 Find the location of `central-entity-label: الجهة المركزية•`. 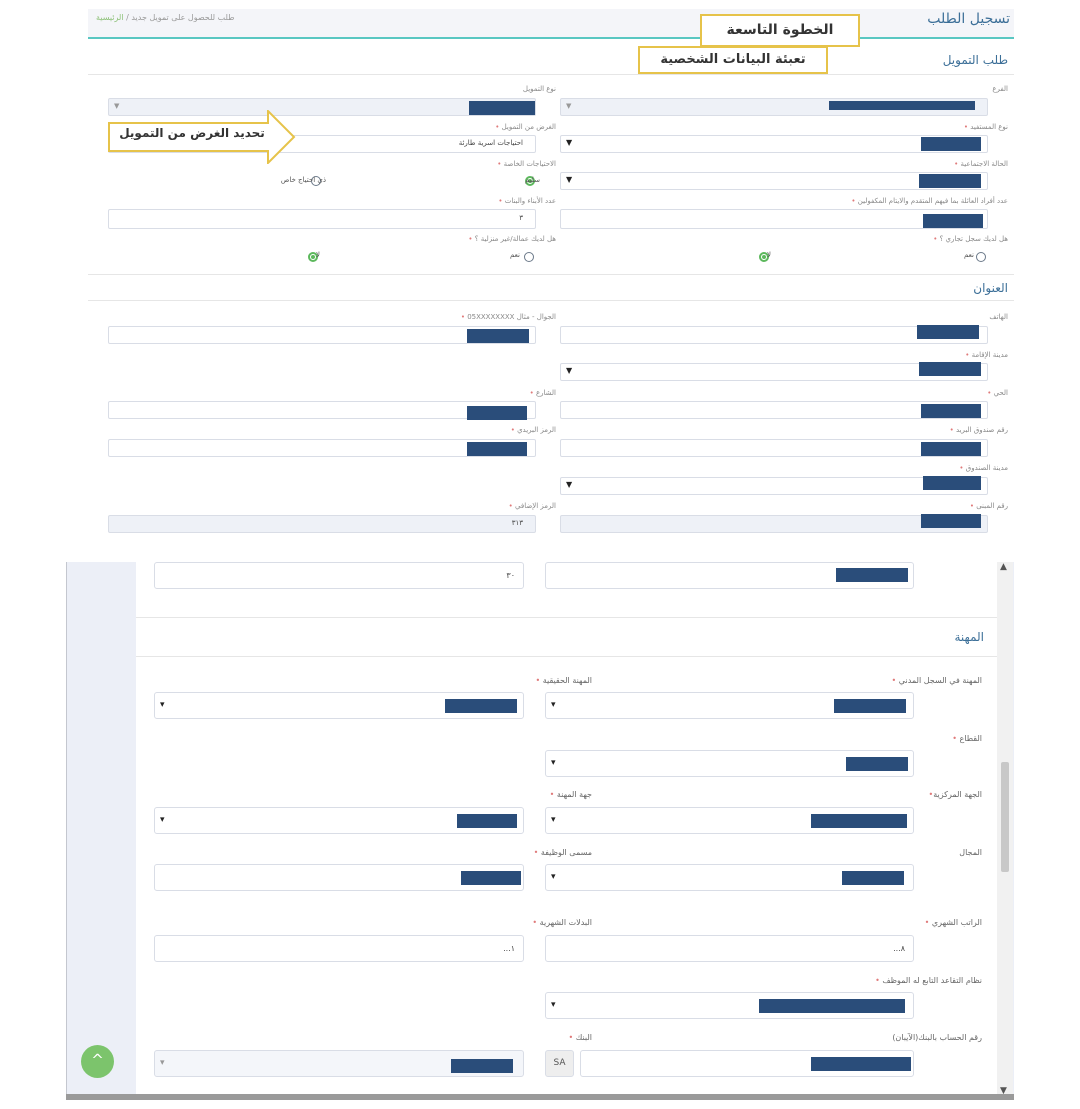

central-entity-label: الجهة المركزية• is located at coordinates (955, 794).